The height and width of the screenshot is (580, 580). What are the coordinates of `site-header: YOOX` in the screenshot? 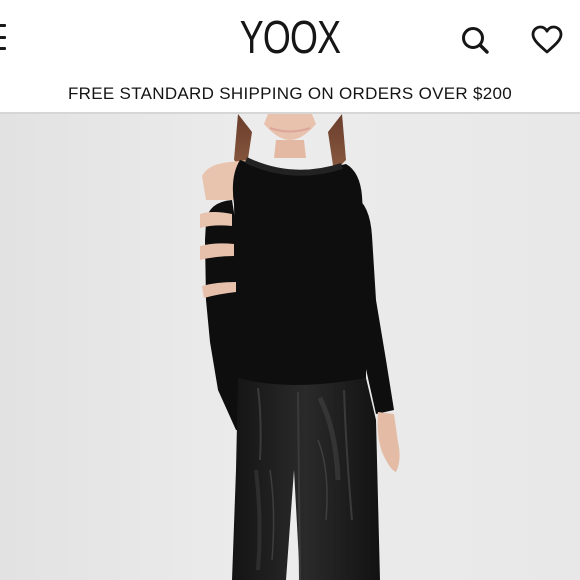 It's located at (290, 38).